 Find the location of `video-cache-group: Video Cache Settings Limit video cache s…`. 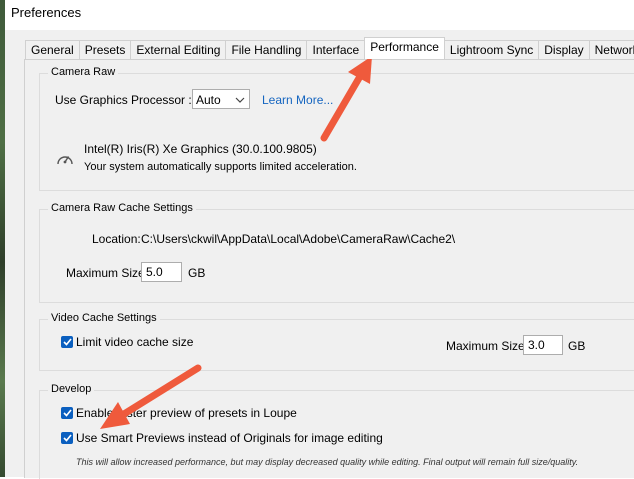

video-cache-group: Video Cache Settings Limit video cache s… is located at coordinates (336, 341).